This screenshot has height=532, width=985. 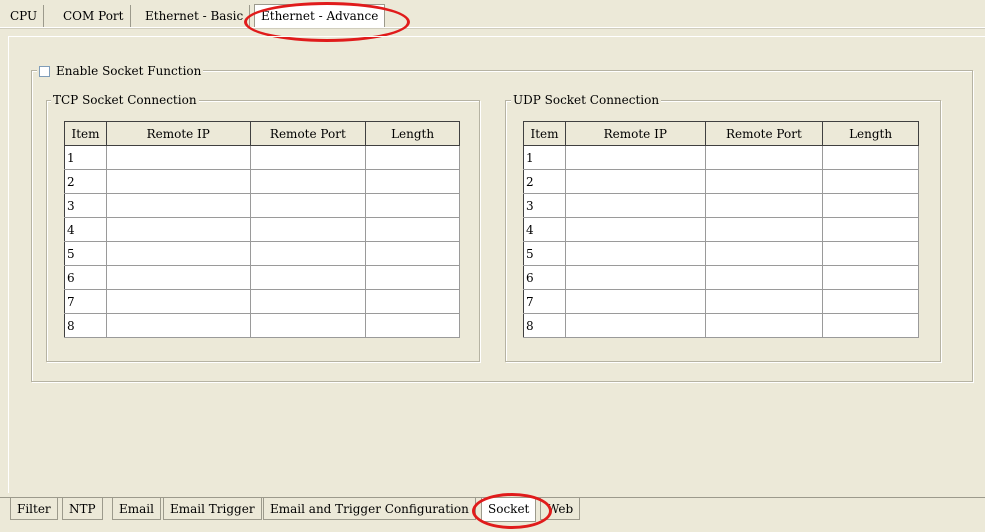 What do you see at coordinates (212, 509) in the screenshot?
I see `tab-email-trigger: Email Trigger` at bounding box center [212, 509].